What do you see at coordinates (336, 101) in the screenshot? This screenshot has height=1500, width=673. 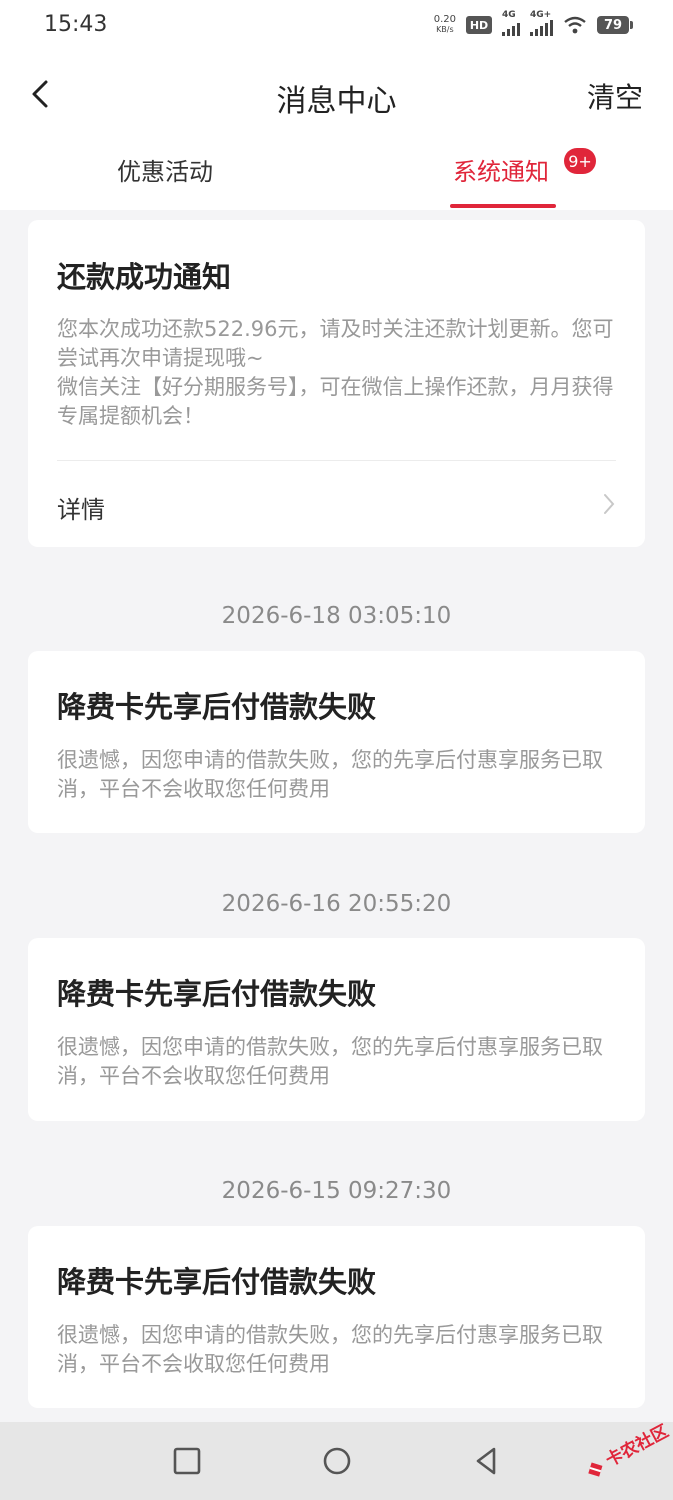 I see `page-title: 消息中心` at bounding box center [336, 101].